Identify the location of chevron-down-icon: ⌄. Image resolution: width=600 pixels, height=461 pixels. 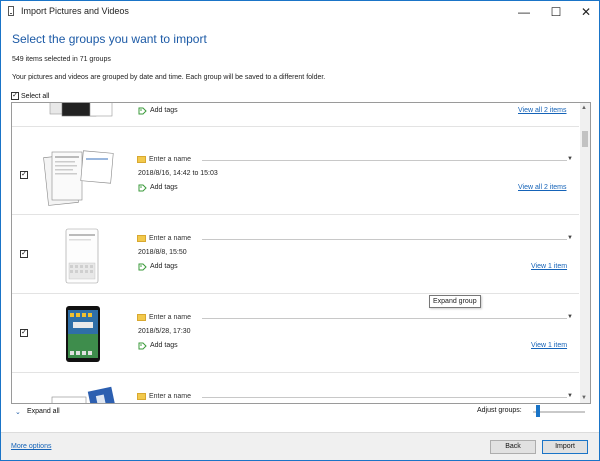
(18, 412).